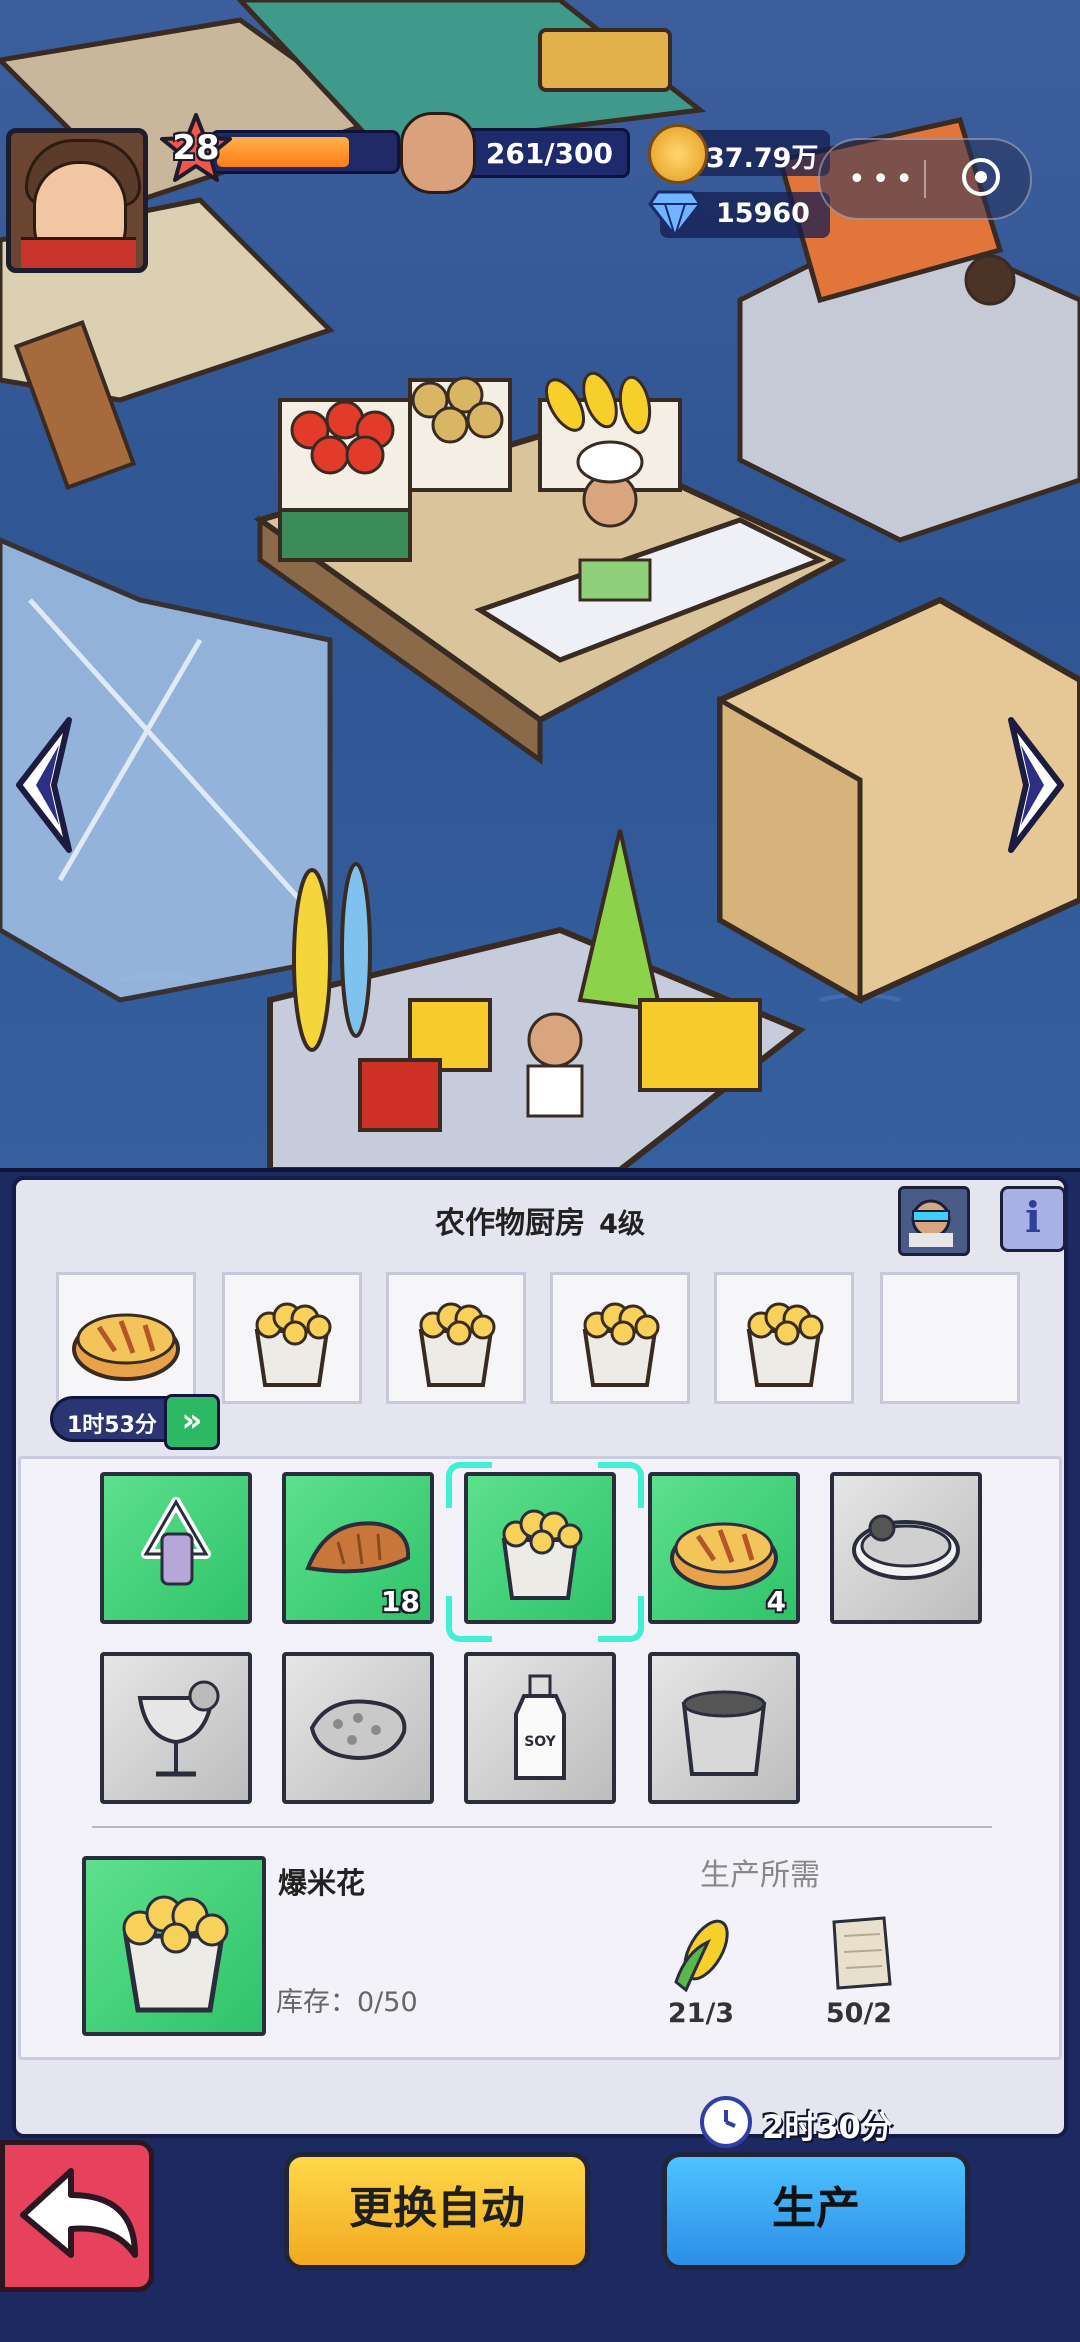  I want to click on info-button: i, so click(1033, 1219).